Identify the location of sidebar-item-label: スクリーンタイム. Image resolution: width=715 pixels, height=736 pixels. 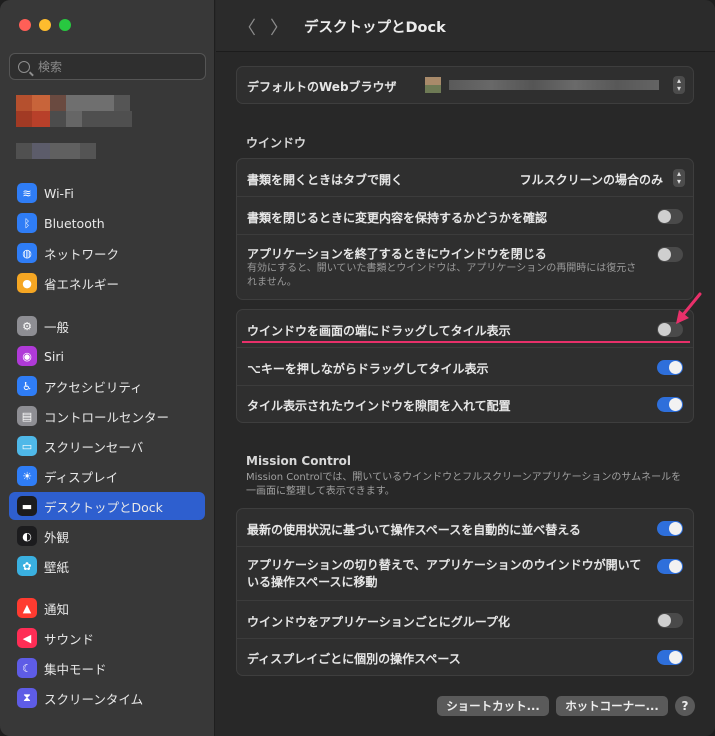
(94, 699).